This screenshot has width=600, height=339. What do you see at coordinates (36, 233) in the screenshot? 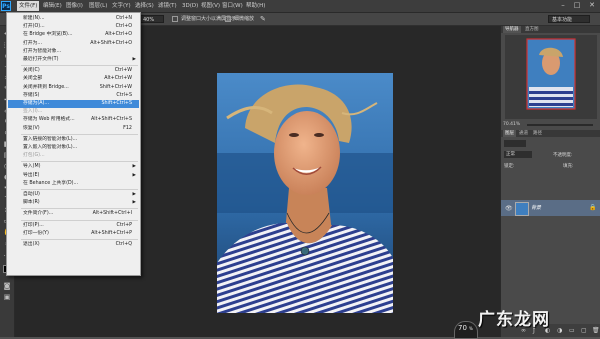
I see `menu-item-label: 打印一份(Y)` at bounding box center [36, 233].